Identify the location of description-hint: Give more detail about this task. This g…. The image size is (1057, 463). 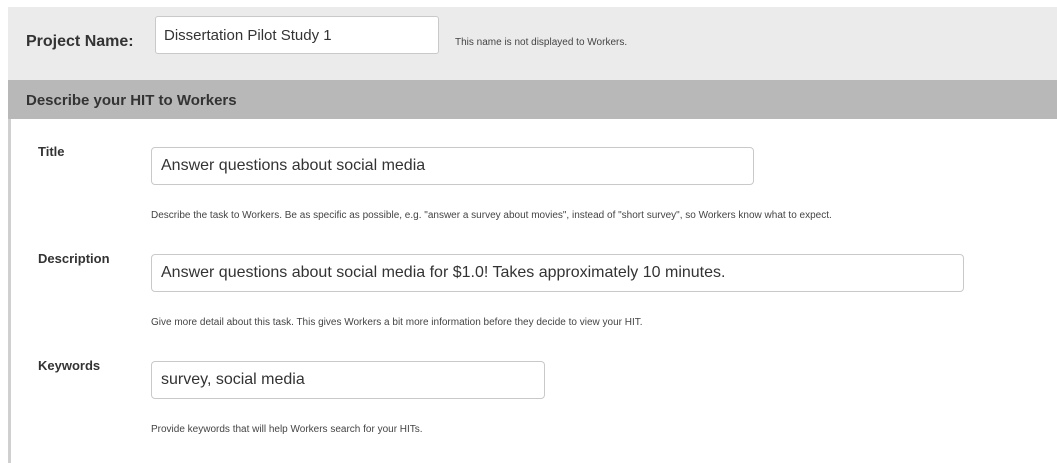
(397, 322).